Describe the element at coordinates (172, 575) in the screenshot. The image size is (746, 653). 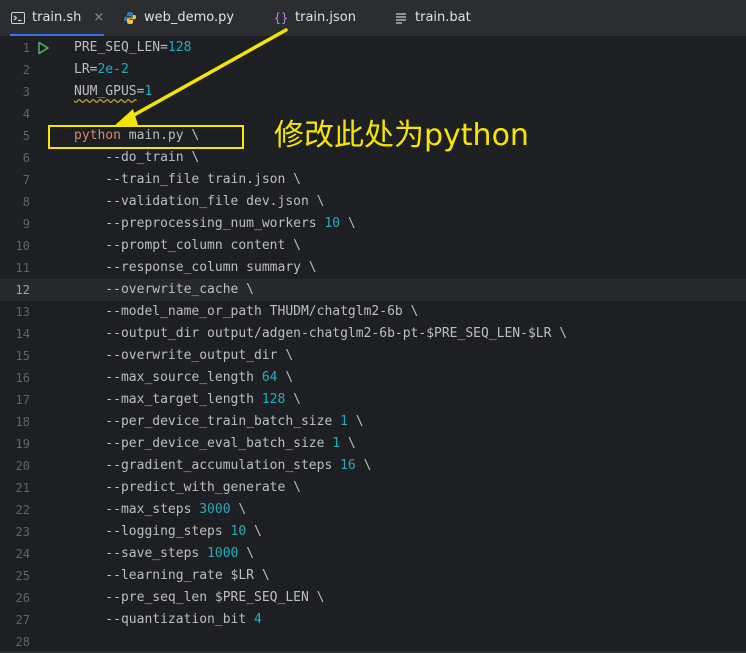
I see `code-text: --learning_rate $LR \` at that location.